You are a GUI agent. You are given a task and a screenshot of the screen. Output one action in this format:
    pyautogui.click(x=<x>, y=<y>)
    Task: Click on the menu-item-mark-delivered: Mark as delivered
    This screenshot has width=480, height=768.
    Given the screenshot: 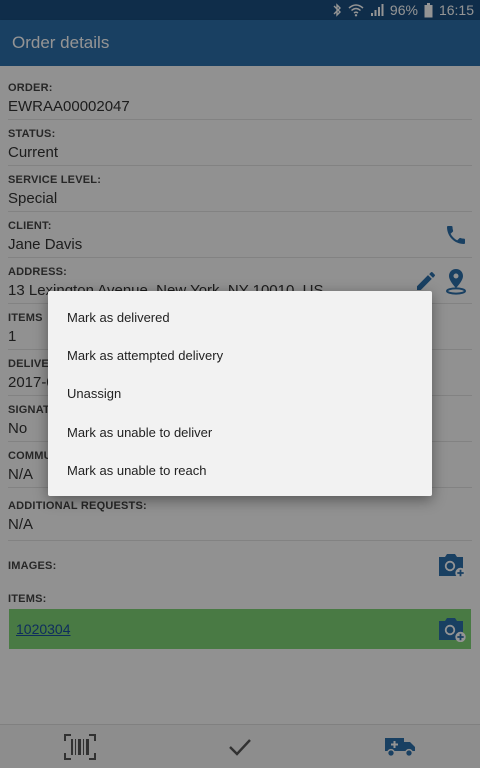 What is the action you would take?
    pyautogui.click(x=240, y=317)
    